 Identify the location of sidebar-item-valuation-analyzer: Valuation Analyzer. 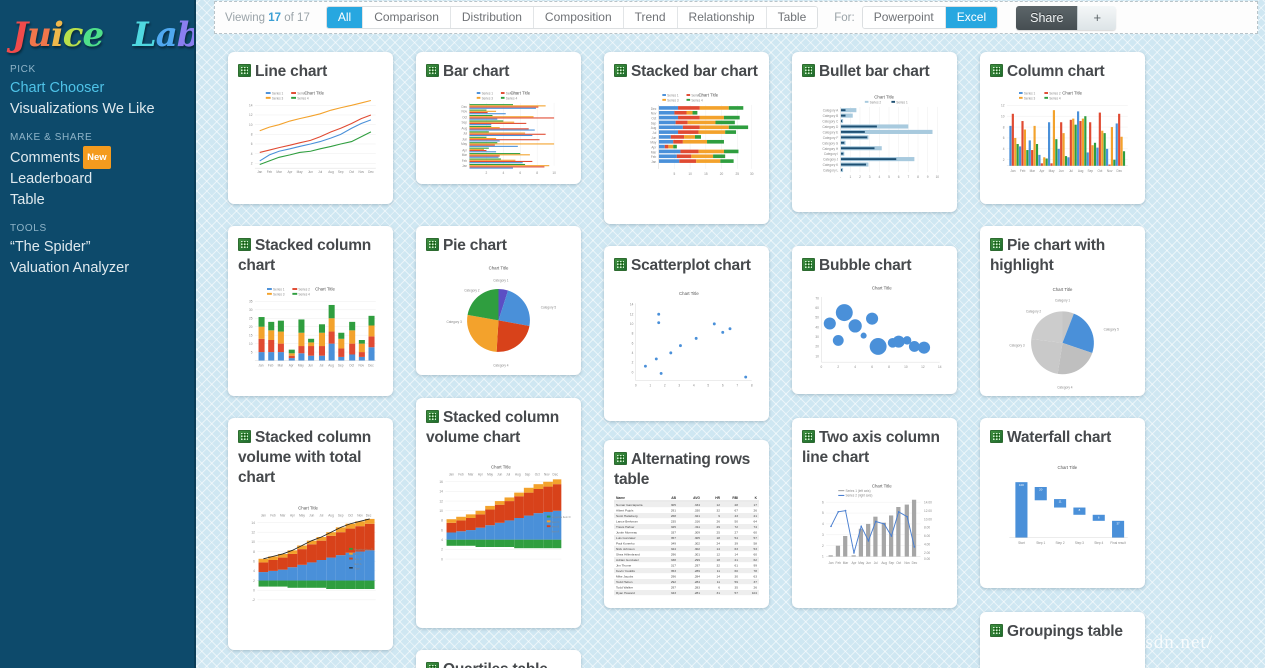
(102, 268).